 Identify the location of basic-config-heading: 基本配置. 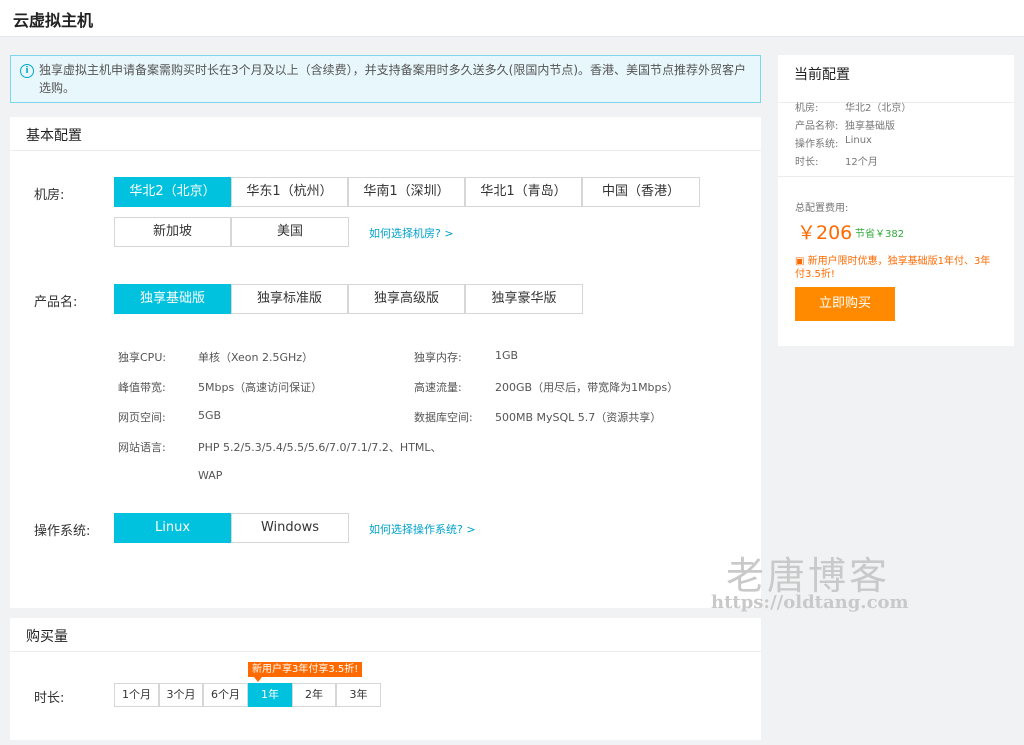
(385, 134).